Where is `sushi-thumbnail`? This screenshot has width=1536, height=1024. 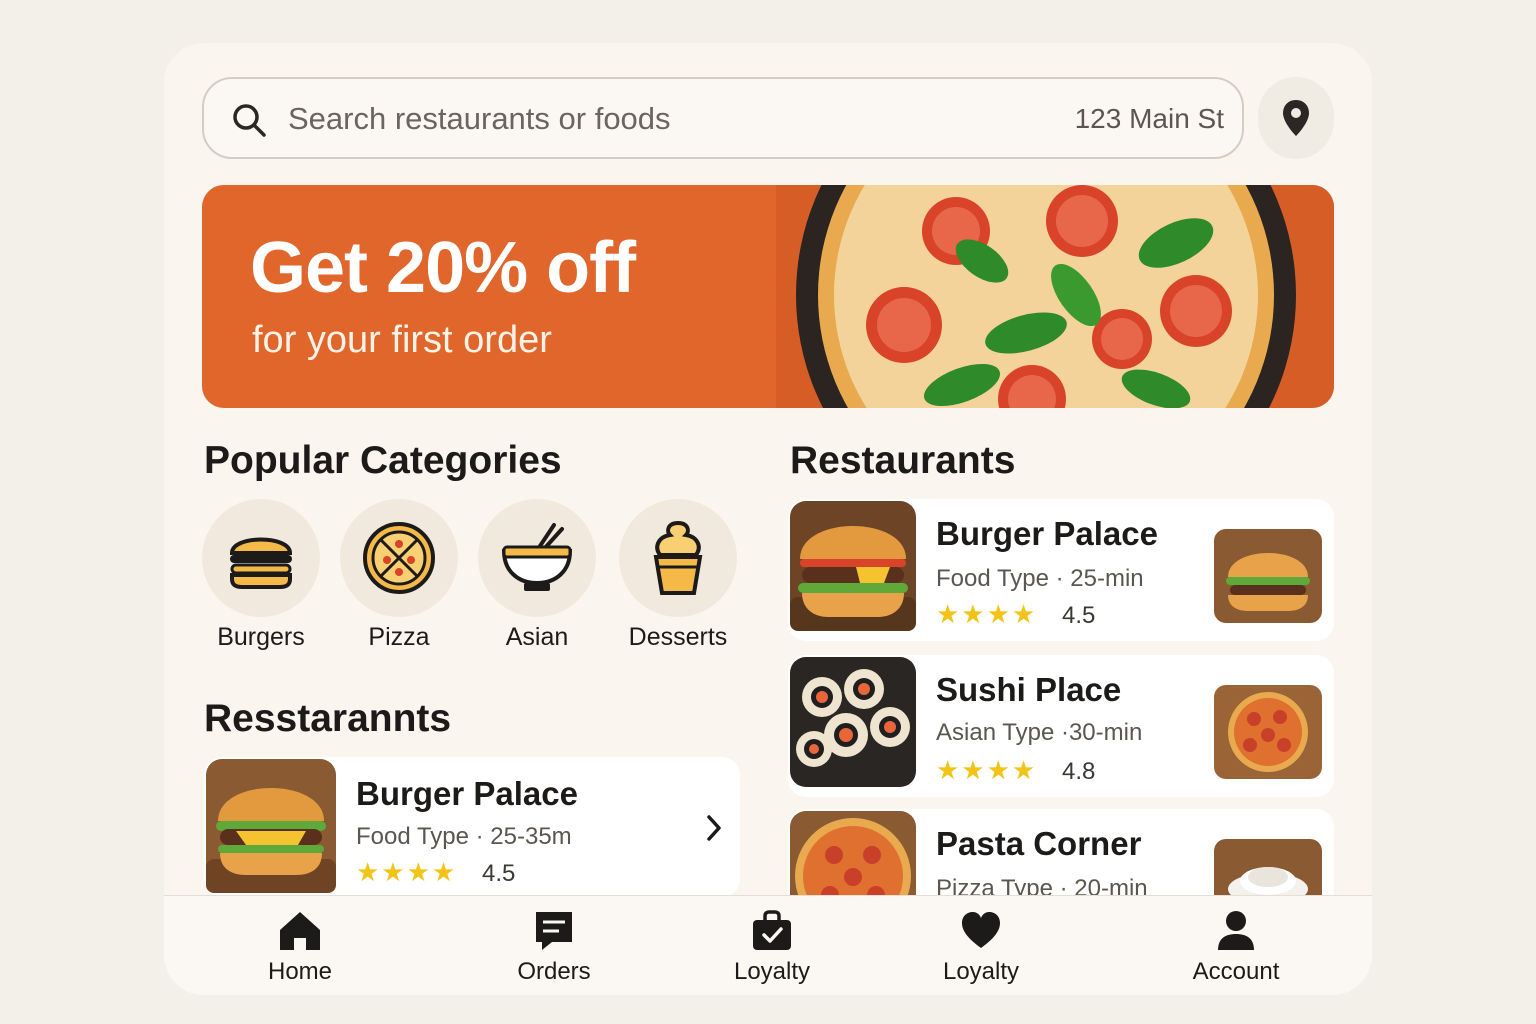 sushi-thumbnail is located at coordinates (853, 722).